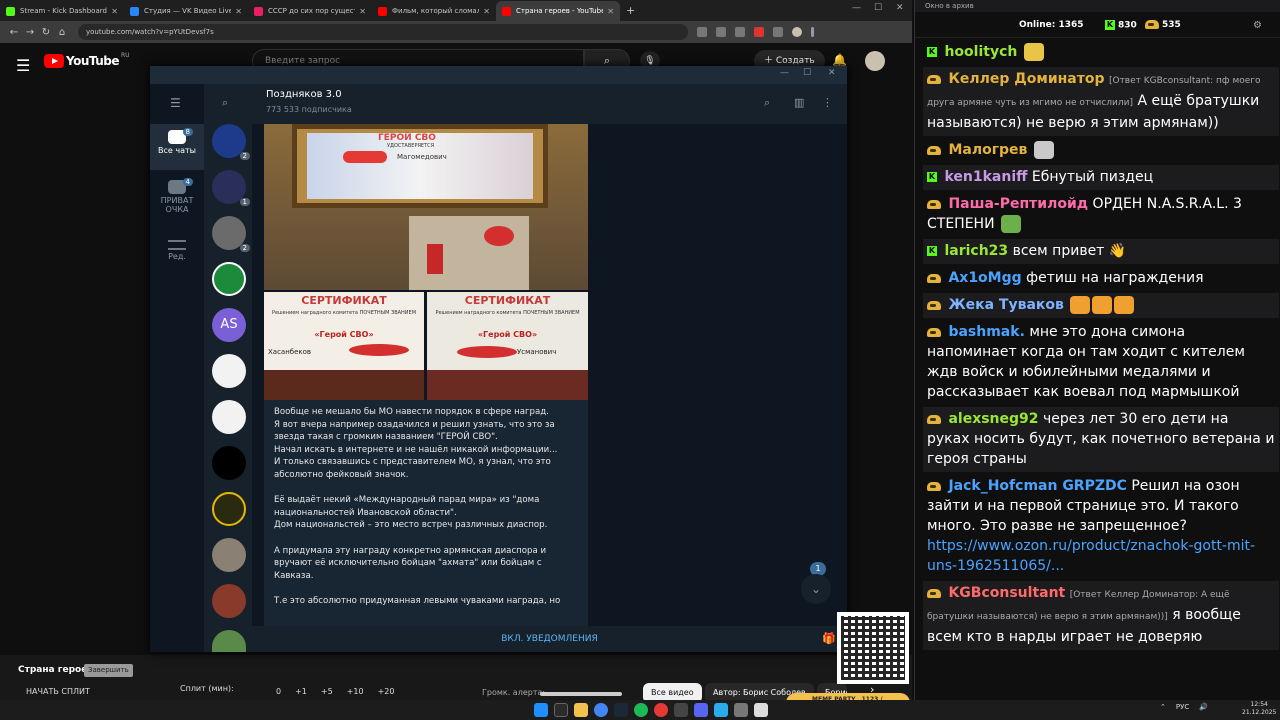 The image size is (1280, 720). What do you see at coordinates (177, 252) in the screenshot?
I see `folder-edit: Ред.` at bounding box center [177, 252].